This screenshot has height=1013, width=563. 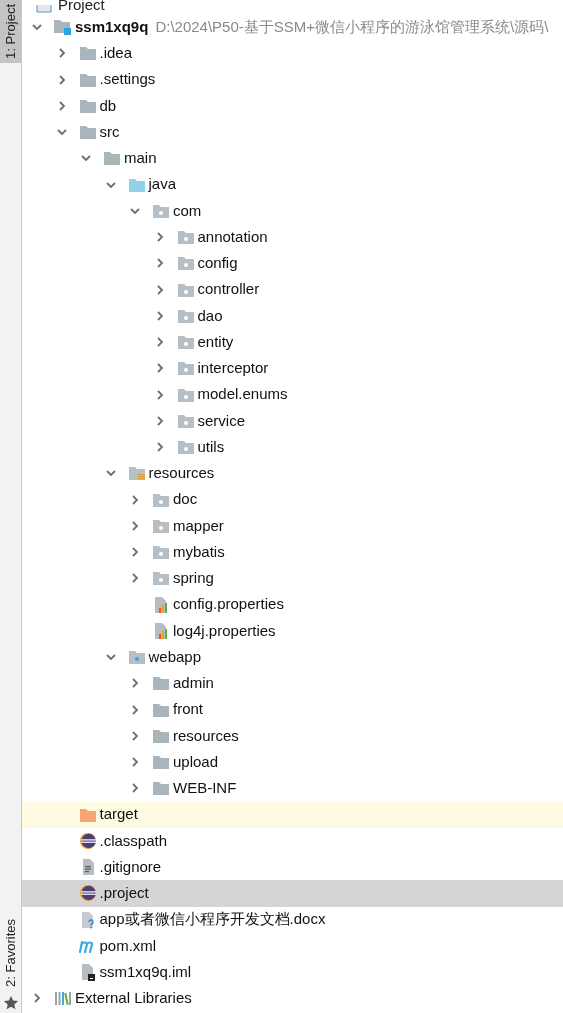 What do you see at coordinates (292, 420) in the screenshot?
I see `tree-row: service` at bounding box center [292, 420].